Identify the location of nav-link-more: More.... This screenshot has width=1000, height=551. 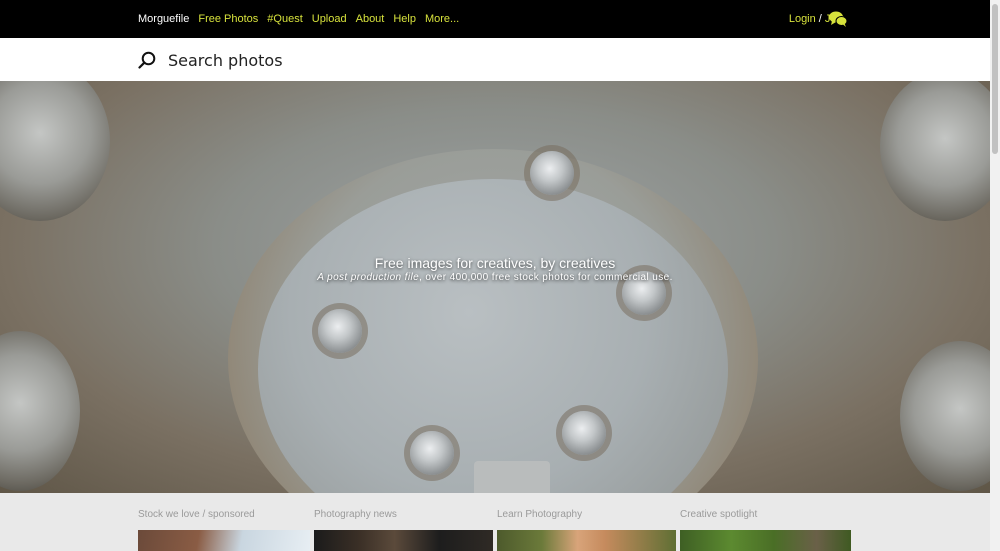
(442, 19).